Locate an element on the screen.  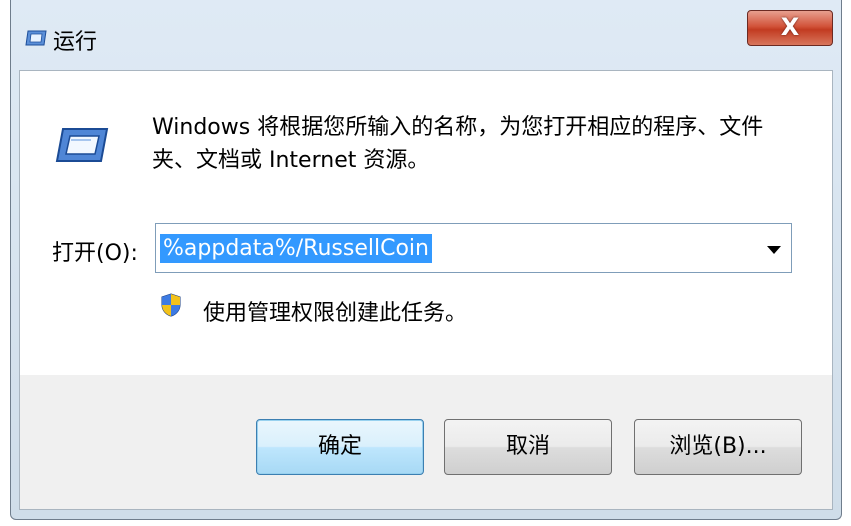
close-icon: X is located at coordinates (790, 27).